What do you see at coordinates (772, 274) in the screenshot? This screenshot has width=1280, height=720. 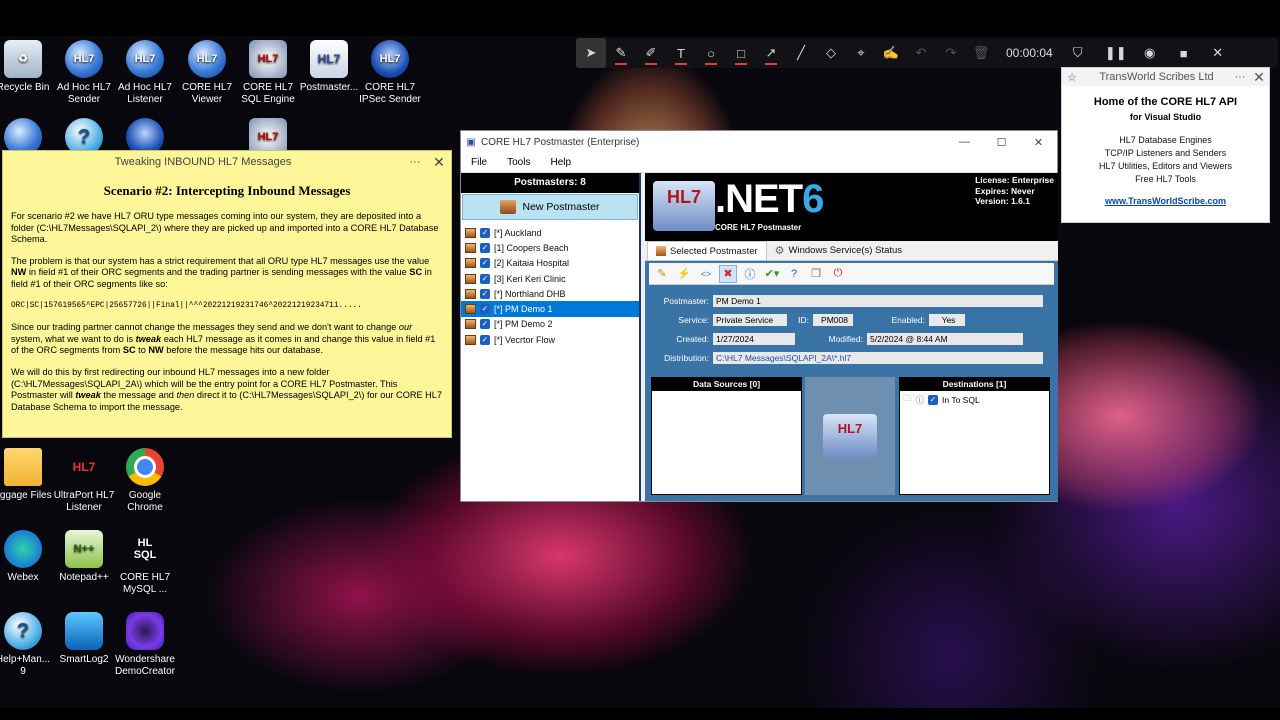 I see `enable-check-icon: ✔▾` at bounding box center [772, 274].